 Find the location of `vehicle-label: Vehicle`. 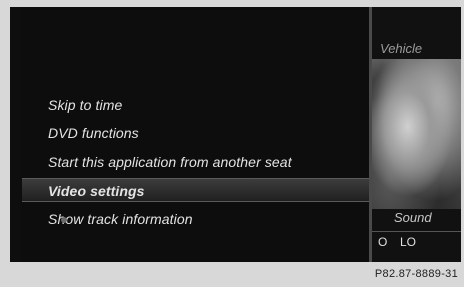

vehicle-label: Vehicle is located at coordinates (401, 48).